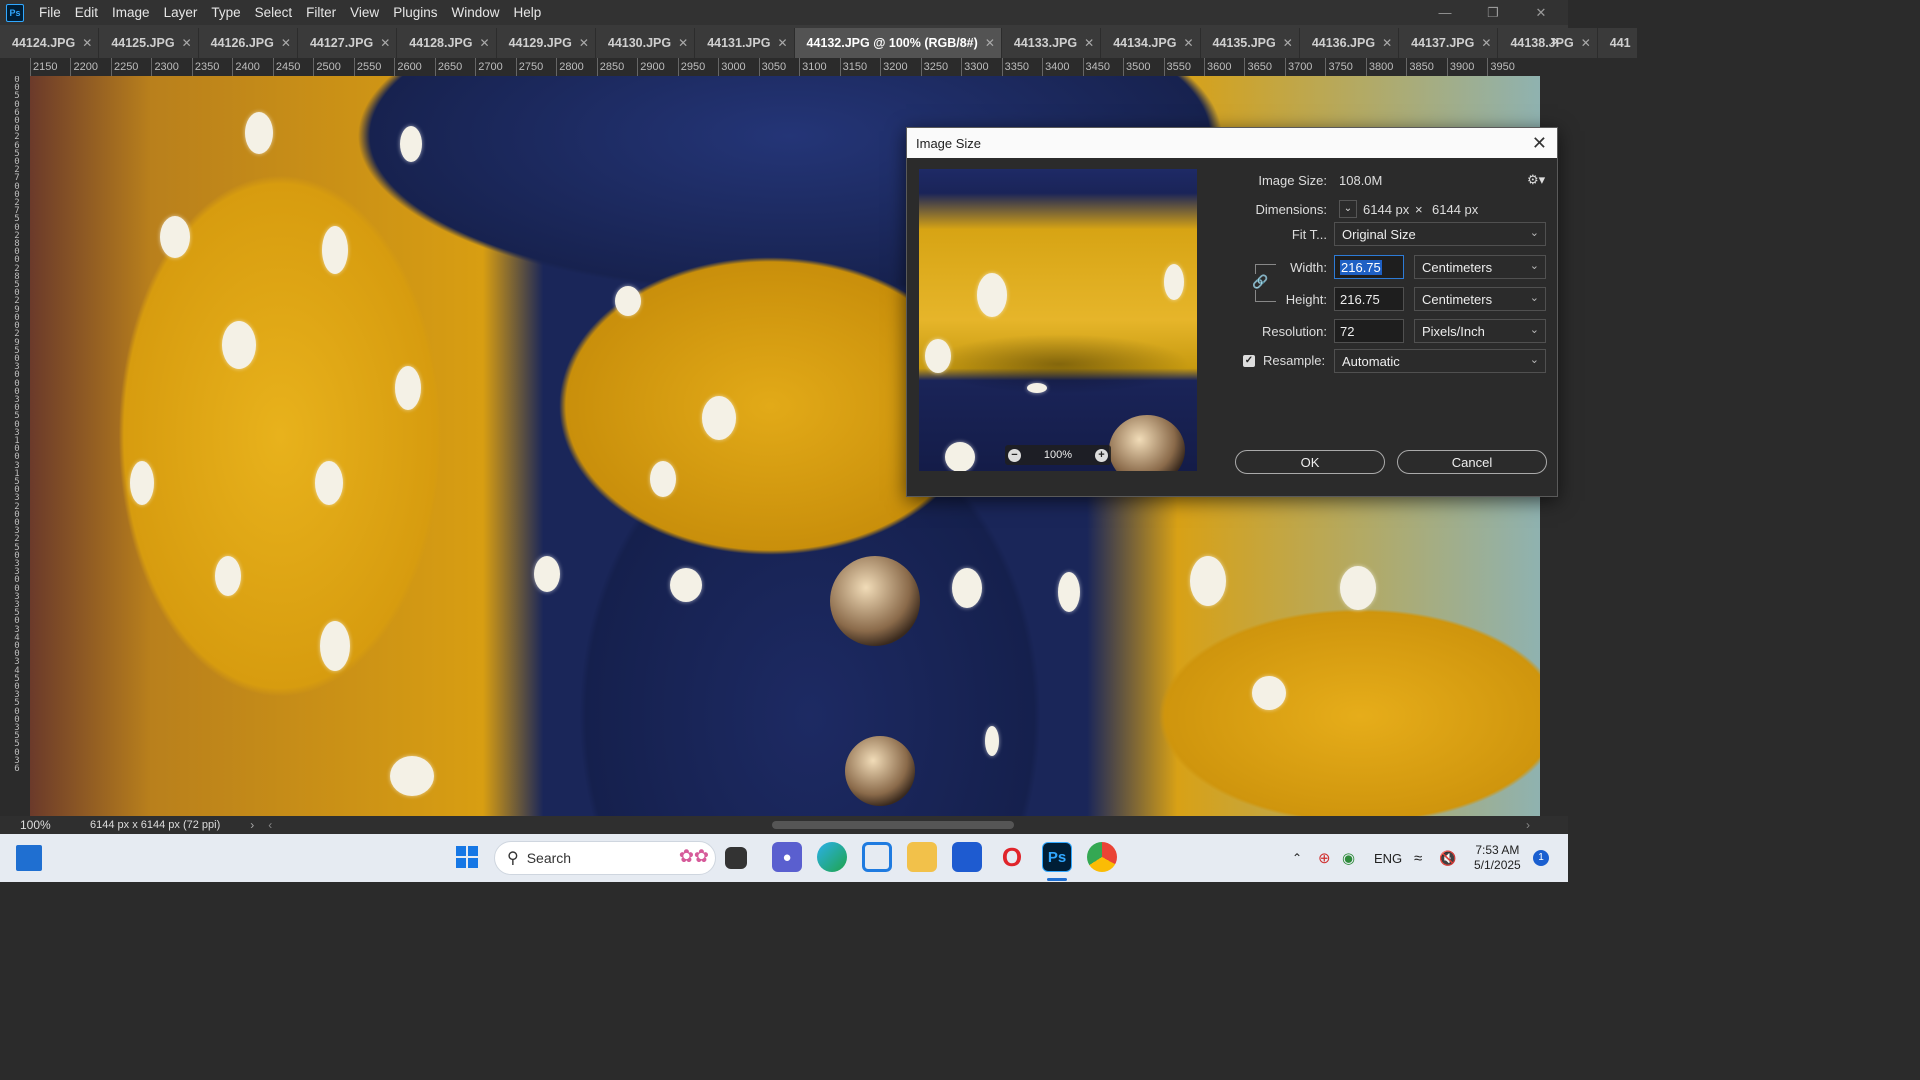 Image resolution: width=1920 pixels, height=1080 pixels. Describe the element at coordinates (736, 858) in the screenshot. I see `task-view-icon` at that location.